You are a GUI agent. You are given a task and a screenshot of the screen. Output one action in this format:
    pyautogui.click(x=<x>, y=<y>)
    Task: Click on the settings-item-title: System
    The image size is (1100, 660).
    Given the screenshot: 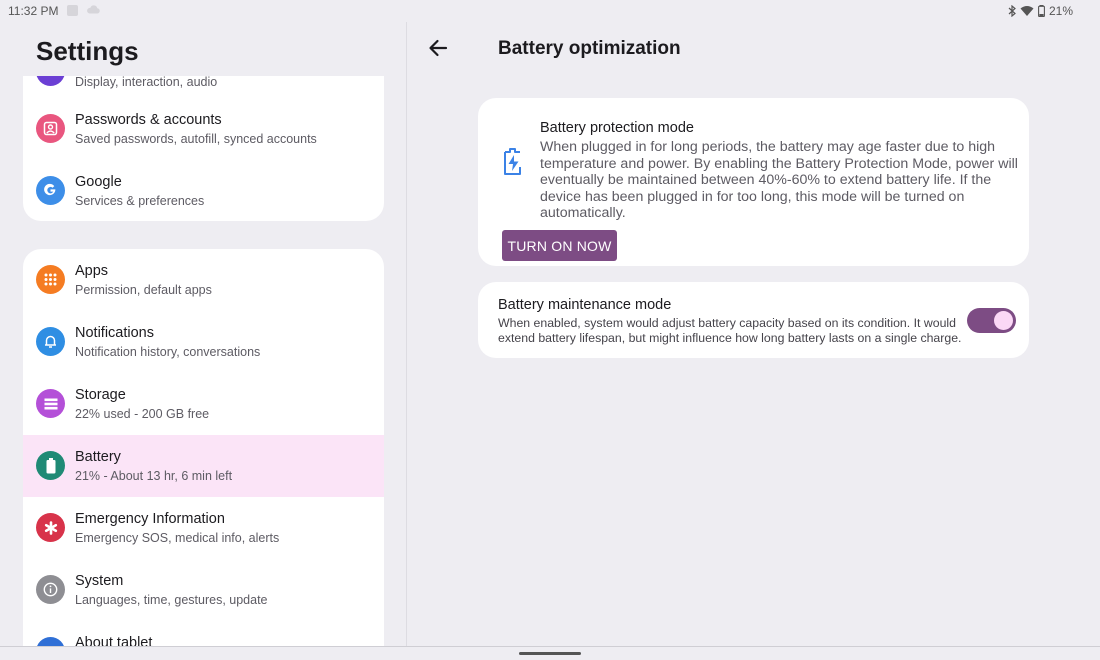 What is the action you would take?
    pyautogui.click(x=99, y=581)
    